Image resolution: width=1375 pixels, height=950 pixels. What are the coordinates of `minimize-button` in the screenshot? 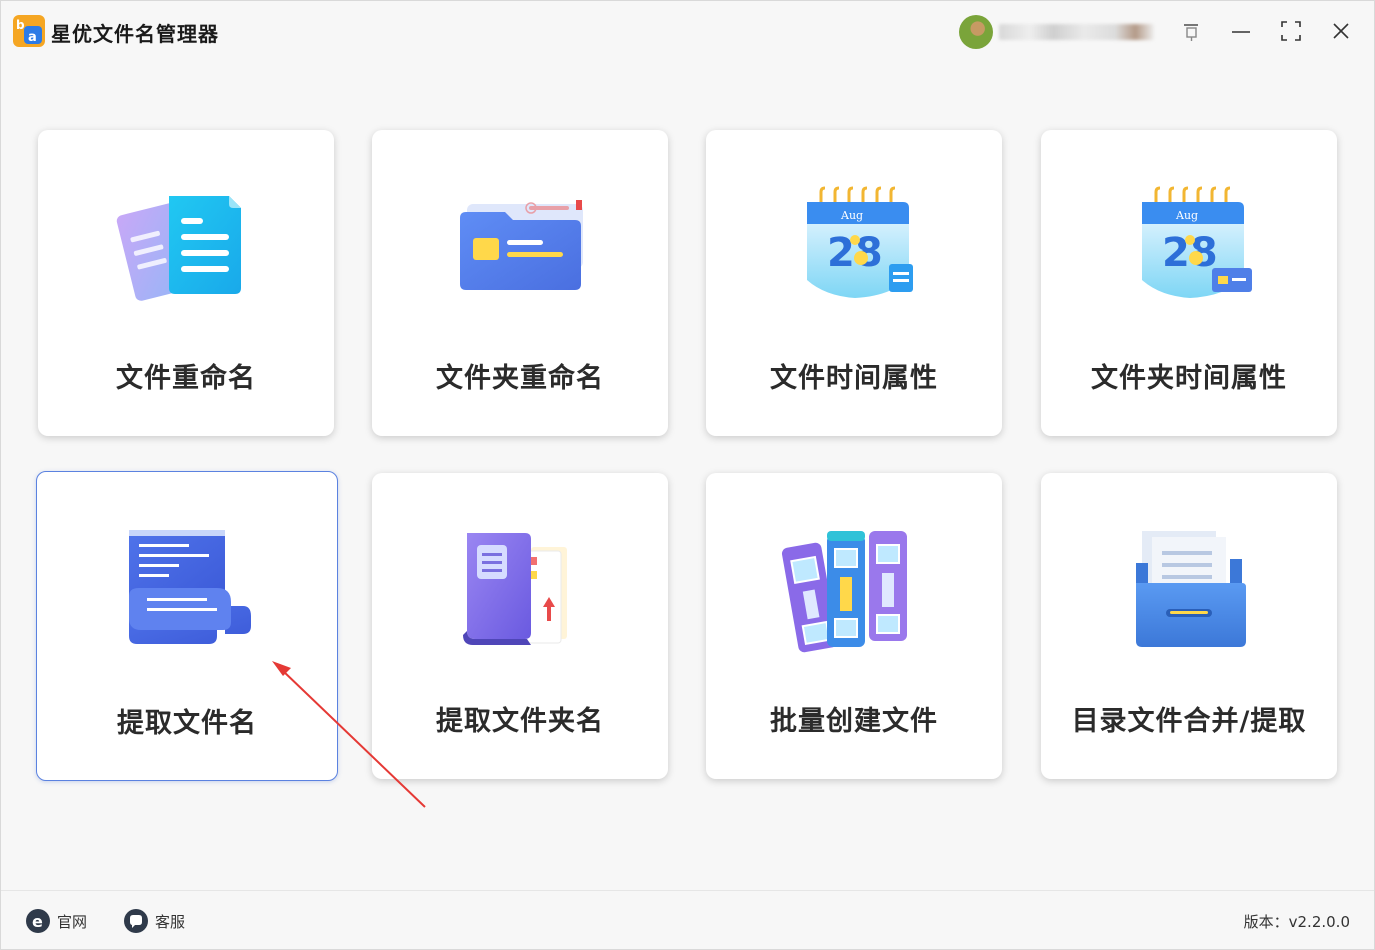 It's located at (1241, 31).